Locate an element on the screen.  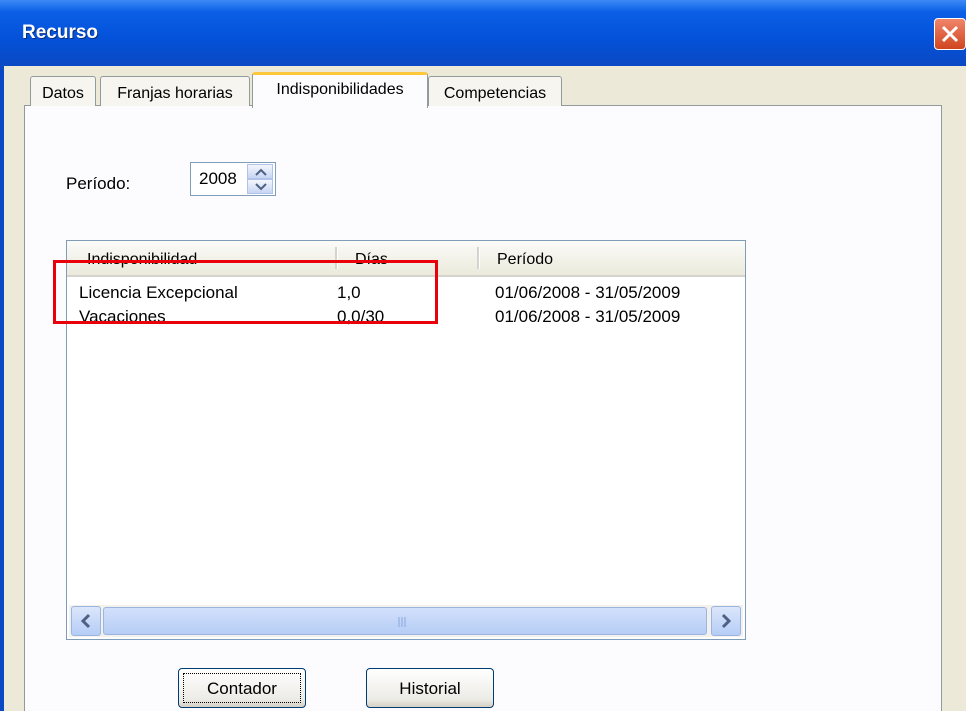
scroll-left-button is located at coordinates (86, 621).